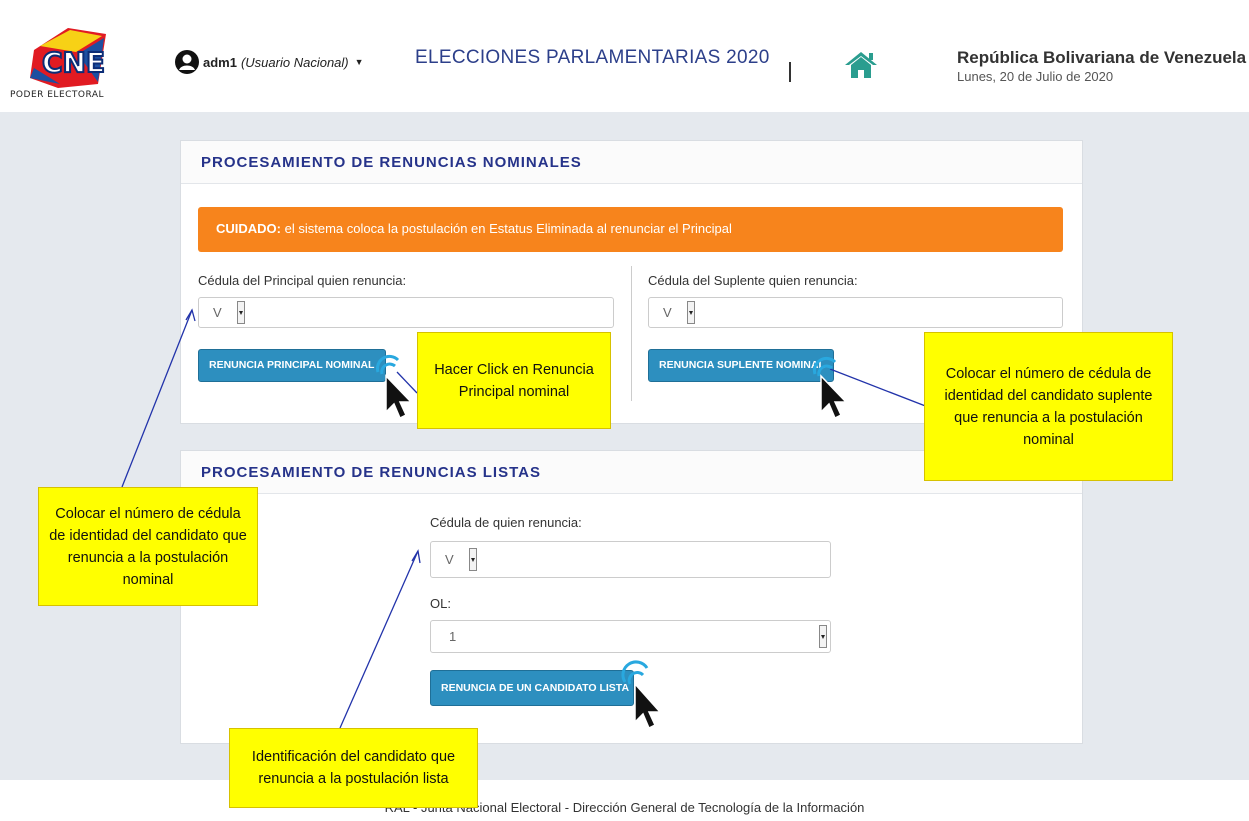  What do you see at coordinates (861, 67) in the screenshot?
I see `home-icon` at bounding box center [861, 67].